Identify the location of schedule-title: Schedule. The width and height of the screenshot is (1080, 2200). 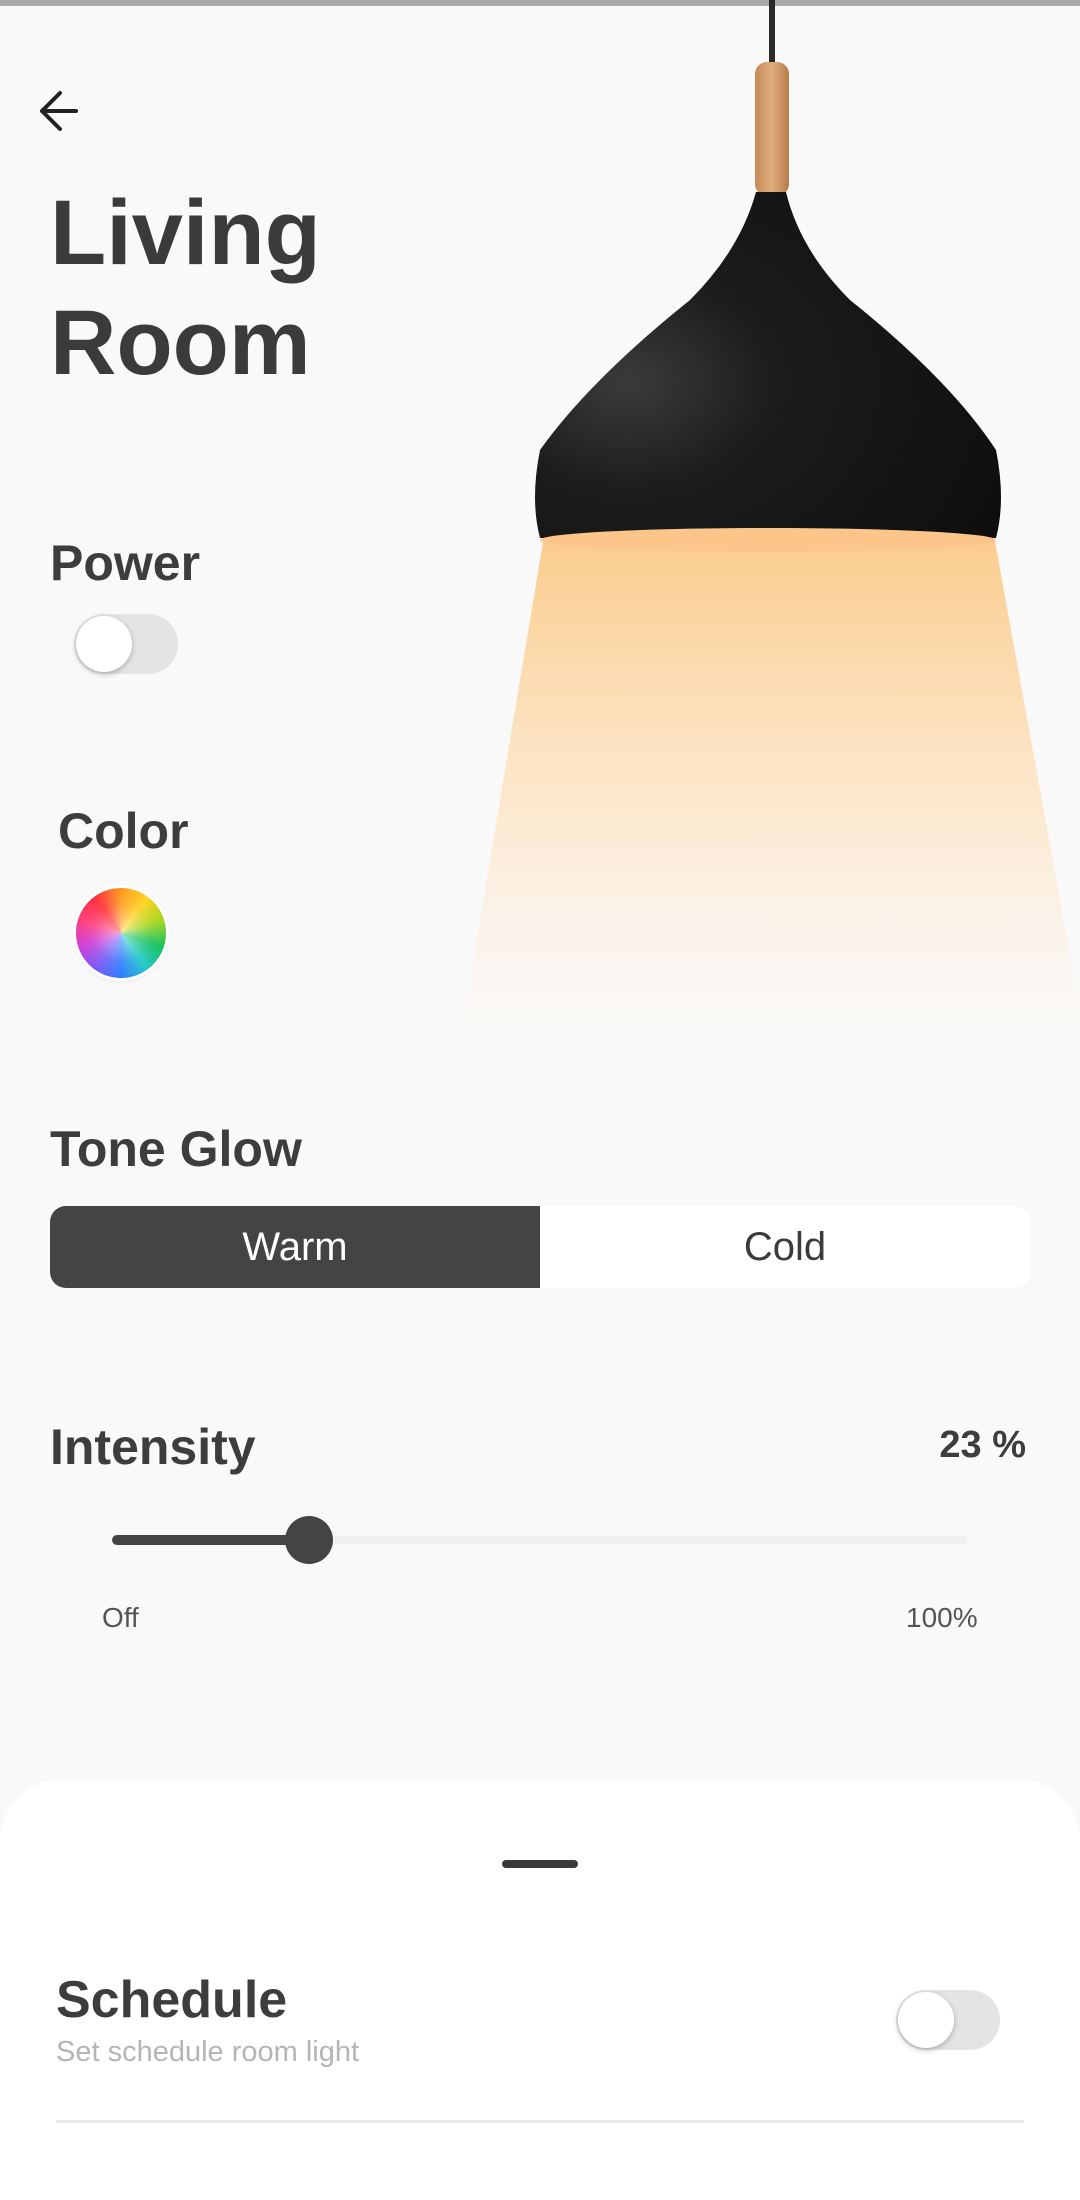
(172, 2000).